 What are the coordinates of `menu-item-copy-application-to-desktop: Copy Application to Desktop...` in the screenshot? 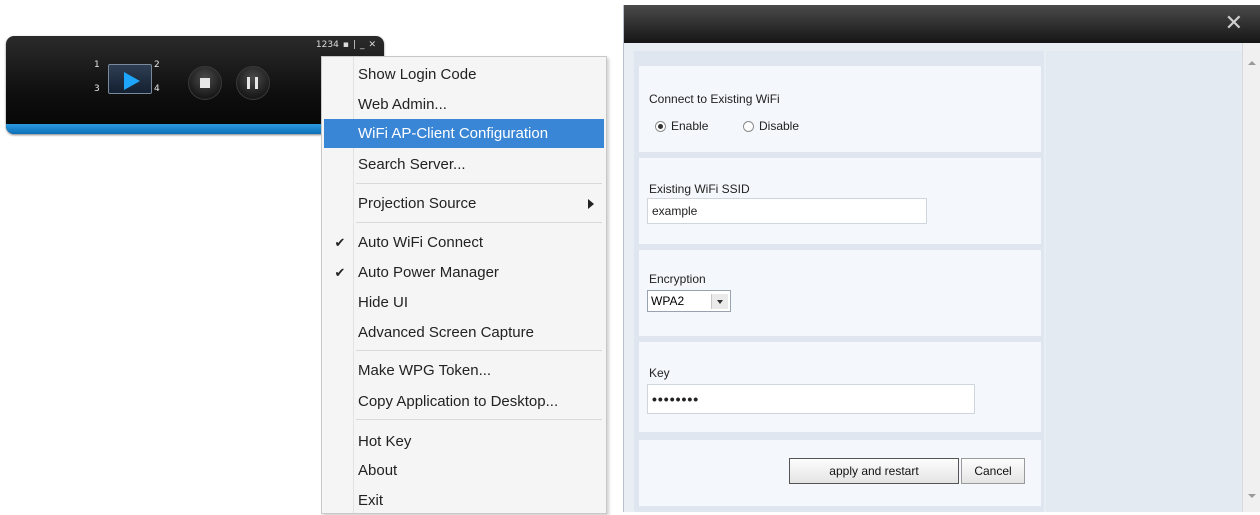 It's located at (464, 401).